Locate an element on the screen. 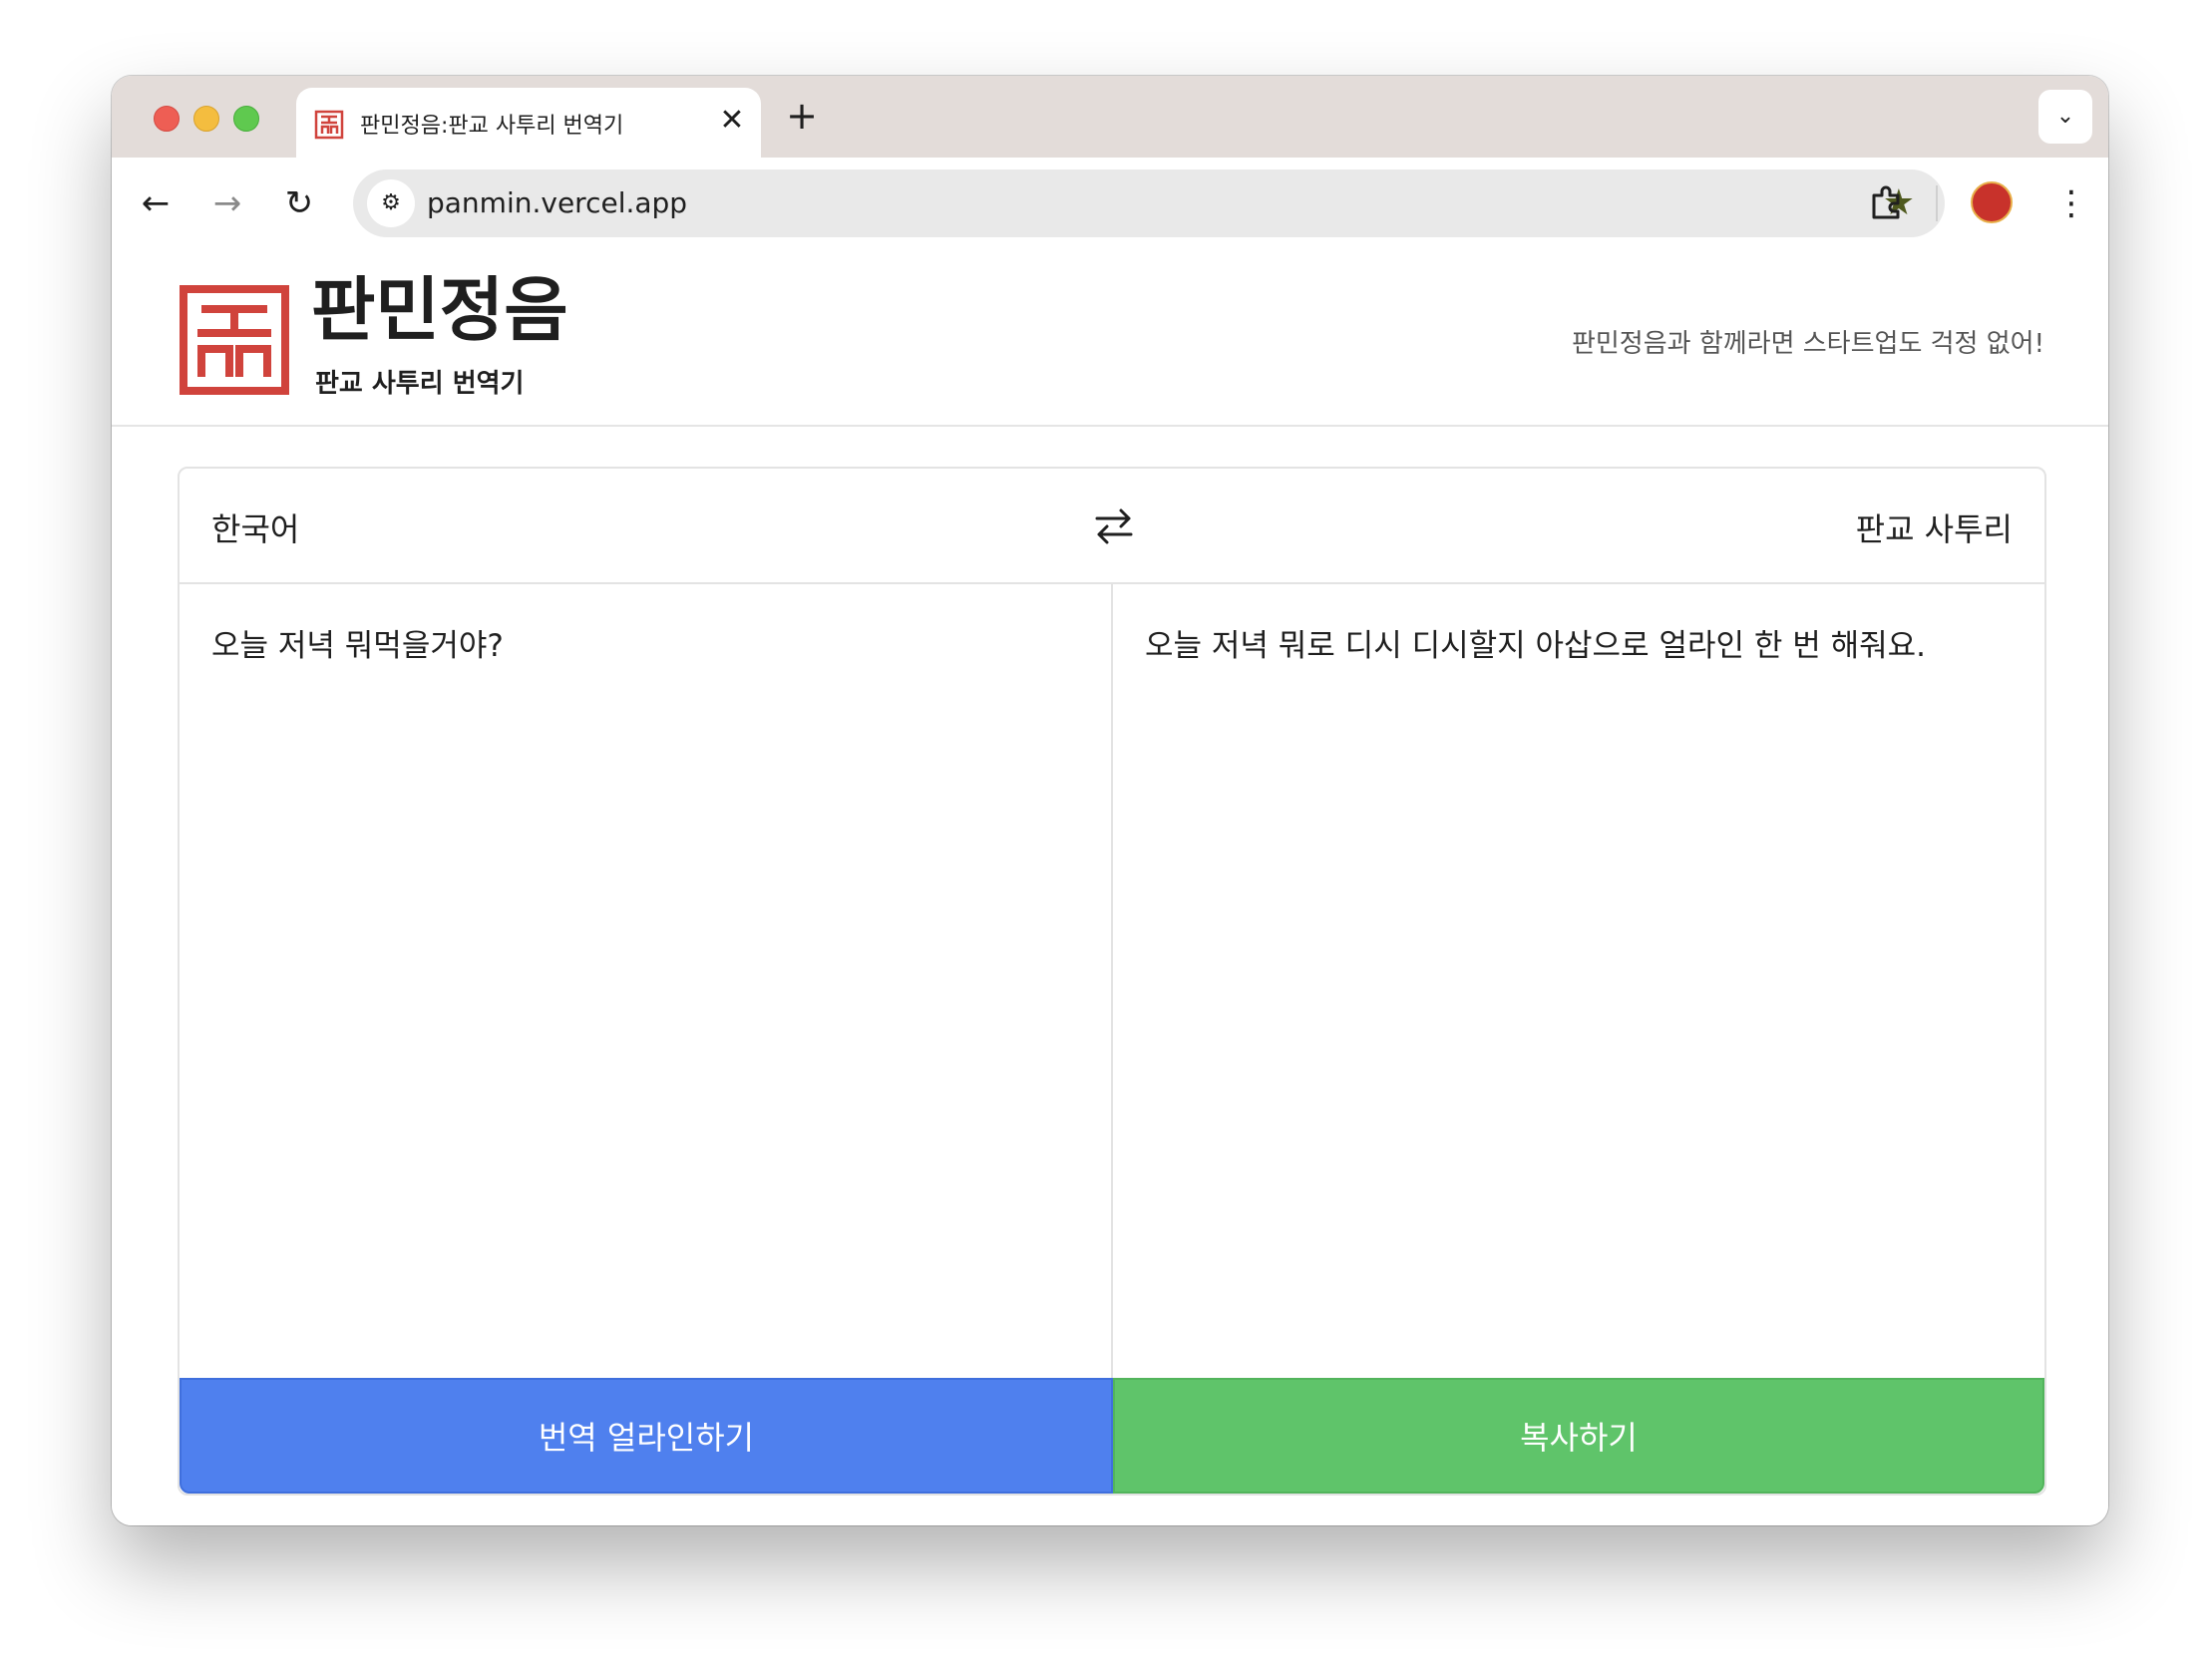 The height and width of the screenshot is (1669, 2212). copy-button: 복사하기 is located at coordinates (1578, 1436).